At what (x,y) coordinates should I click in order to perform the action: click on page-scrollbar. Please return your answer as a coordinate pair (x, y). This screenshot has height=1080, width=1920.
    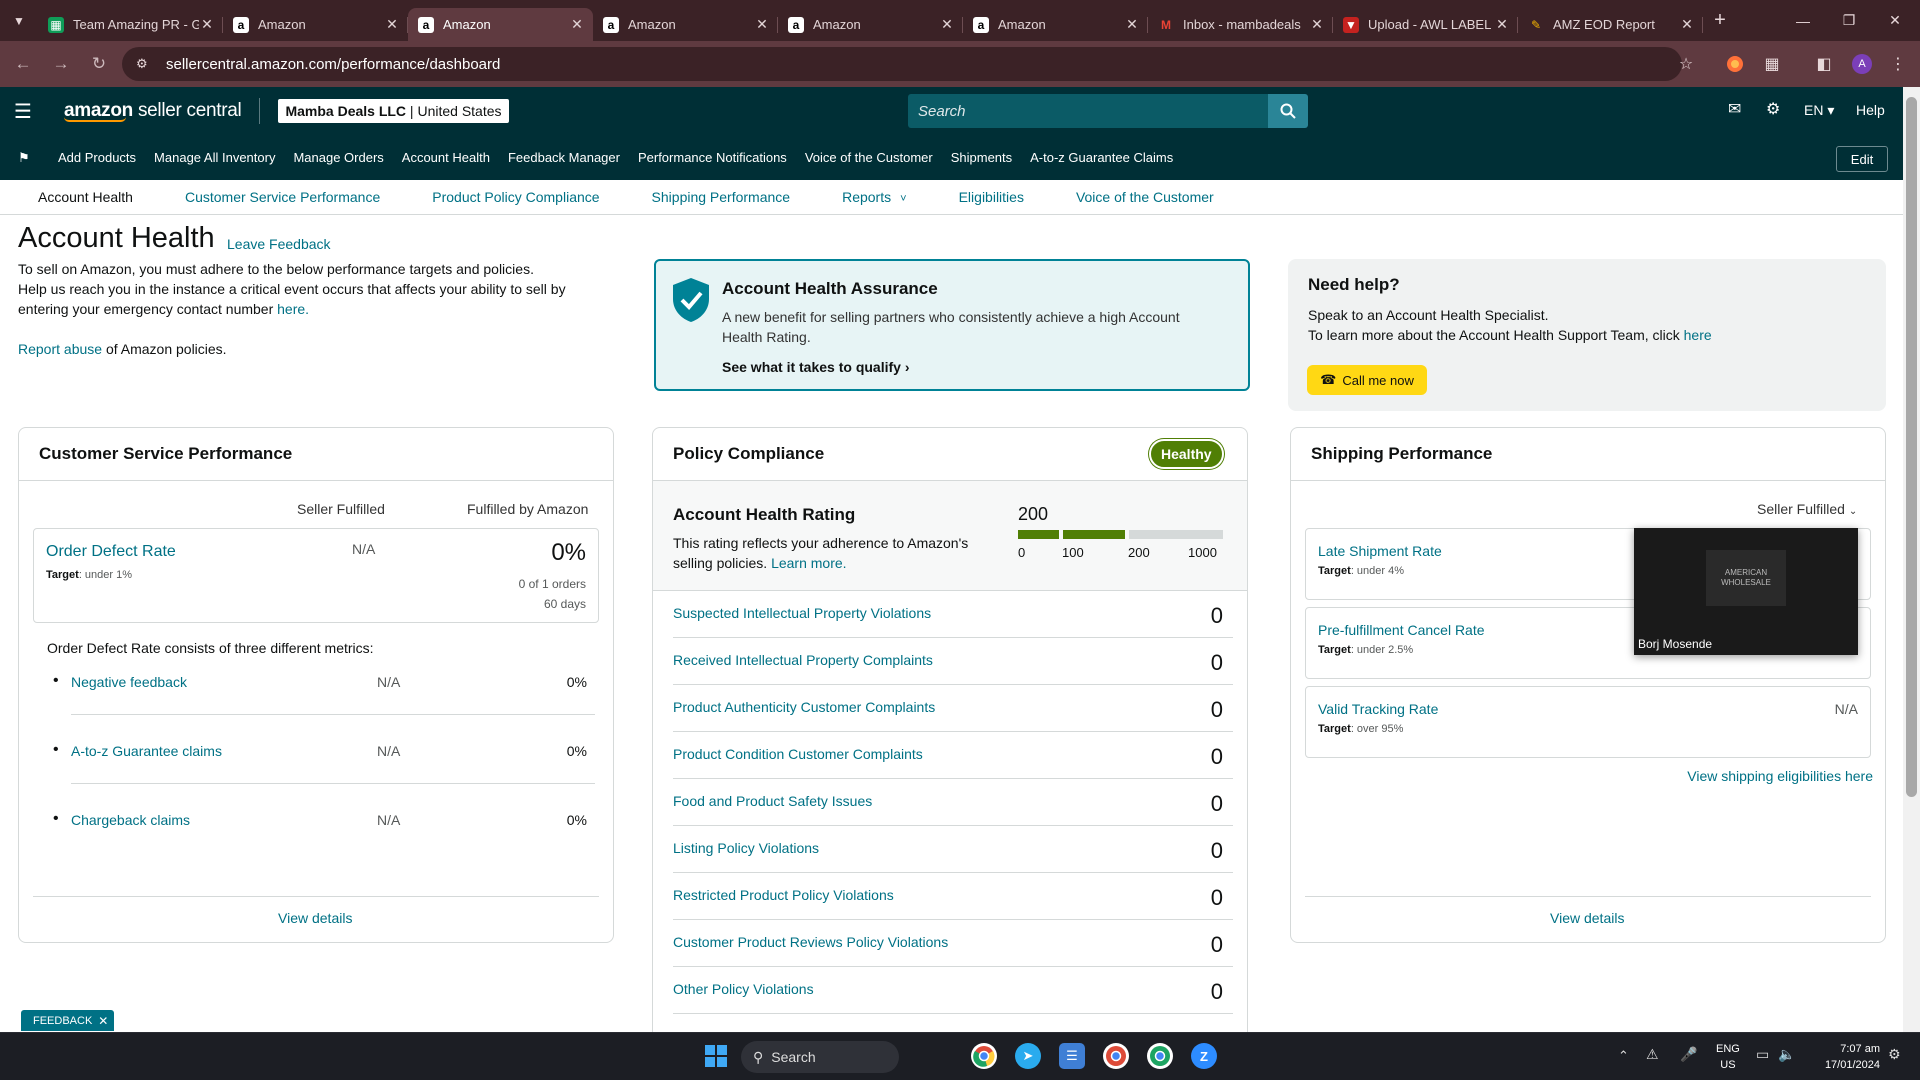
    Looking at the image, I should click on (1911, 559).